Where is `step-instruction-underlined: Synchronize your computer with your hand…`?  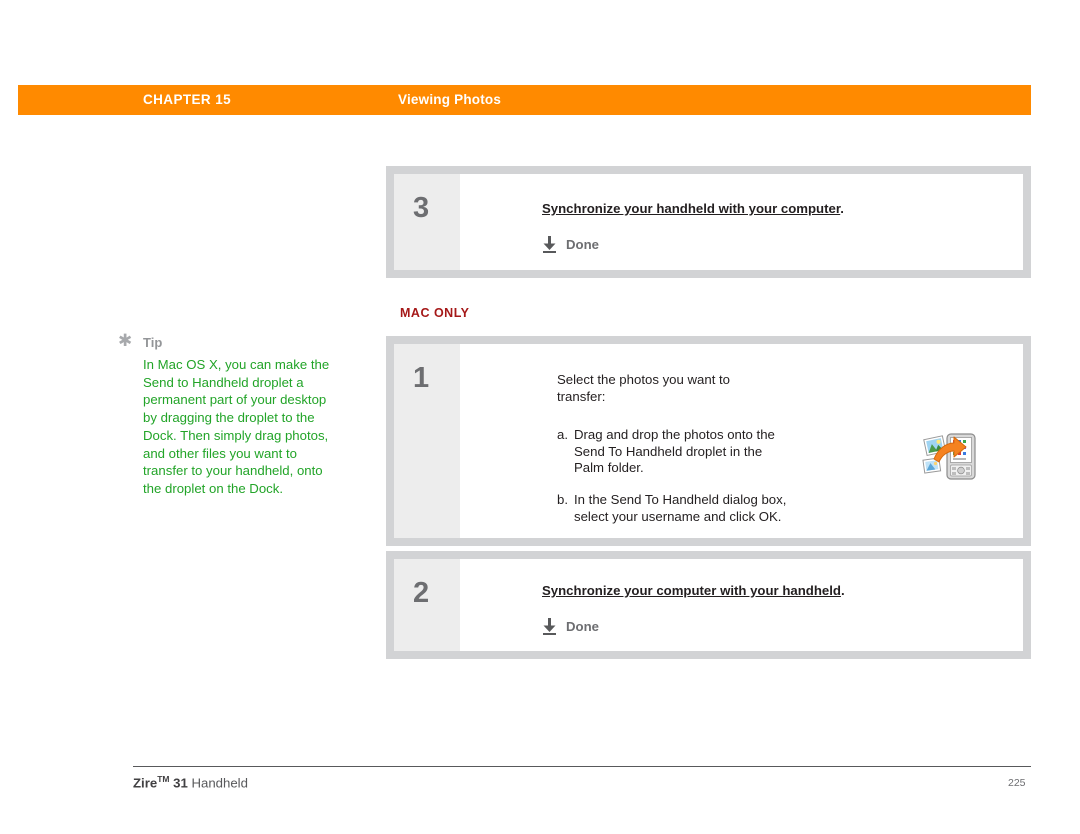 step-instruction-underlined: Synchronize your computer with your hand… is located at coordinates (691, 590).